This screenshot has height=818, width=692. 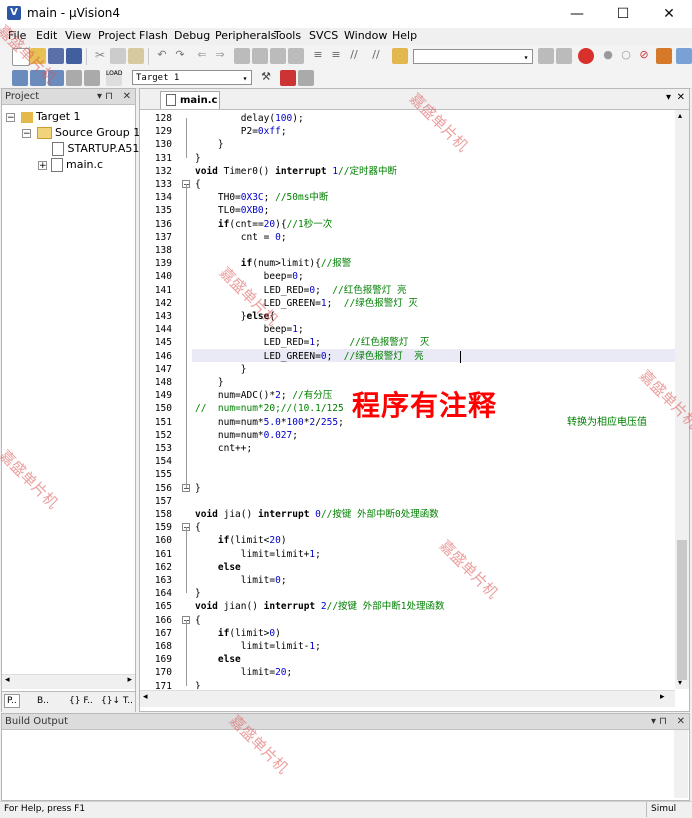 What do you see at coordinates (258, 554) in the screenshot?
I see `code-line: limit=limit+1;` at bounding box center [258, 554].